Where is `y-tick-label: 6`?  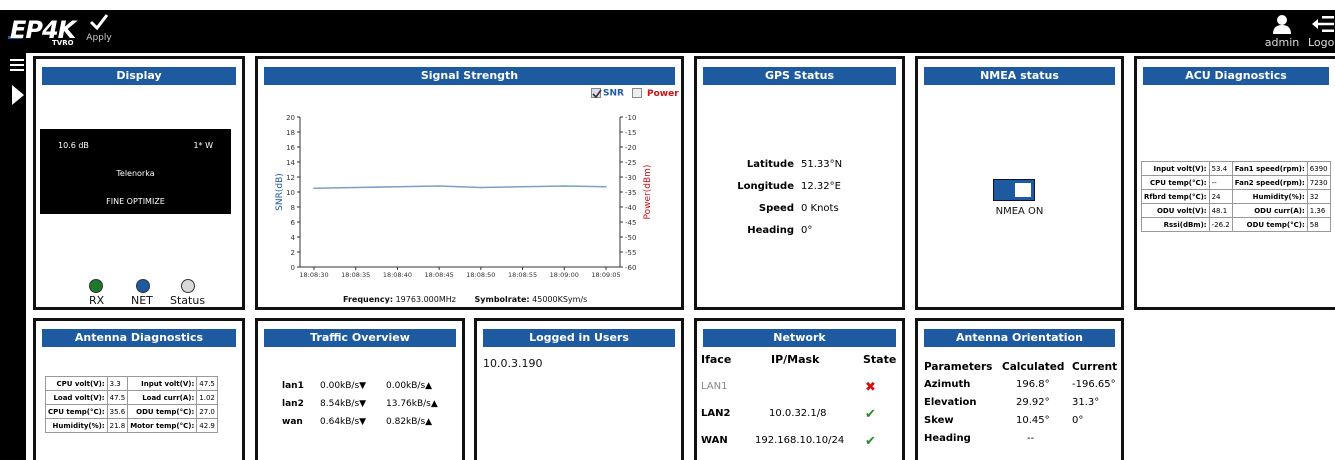 y-tick-label: 6 is located at coordinates (293, 223).